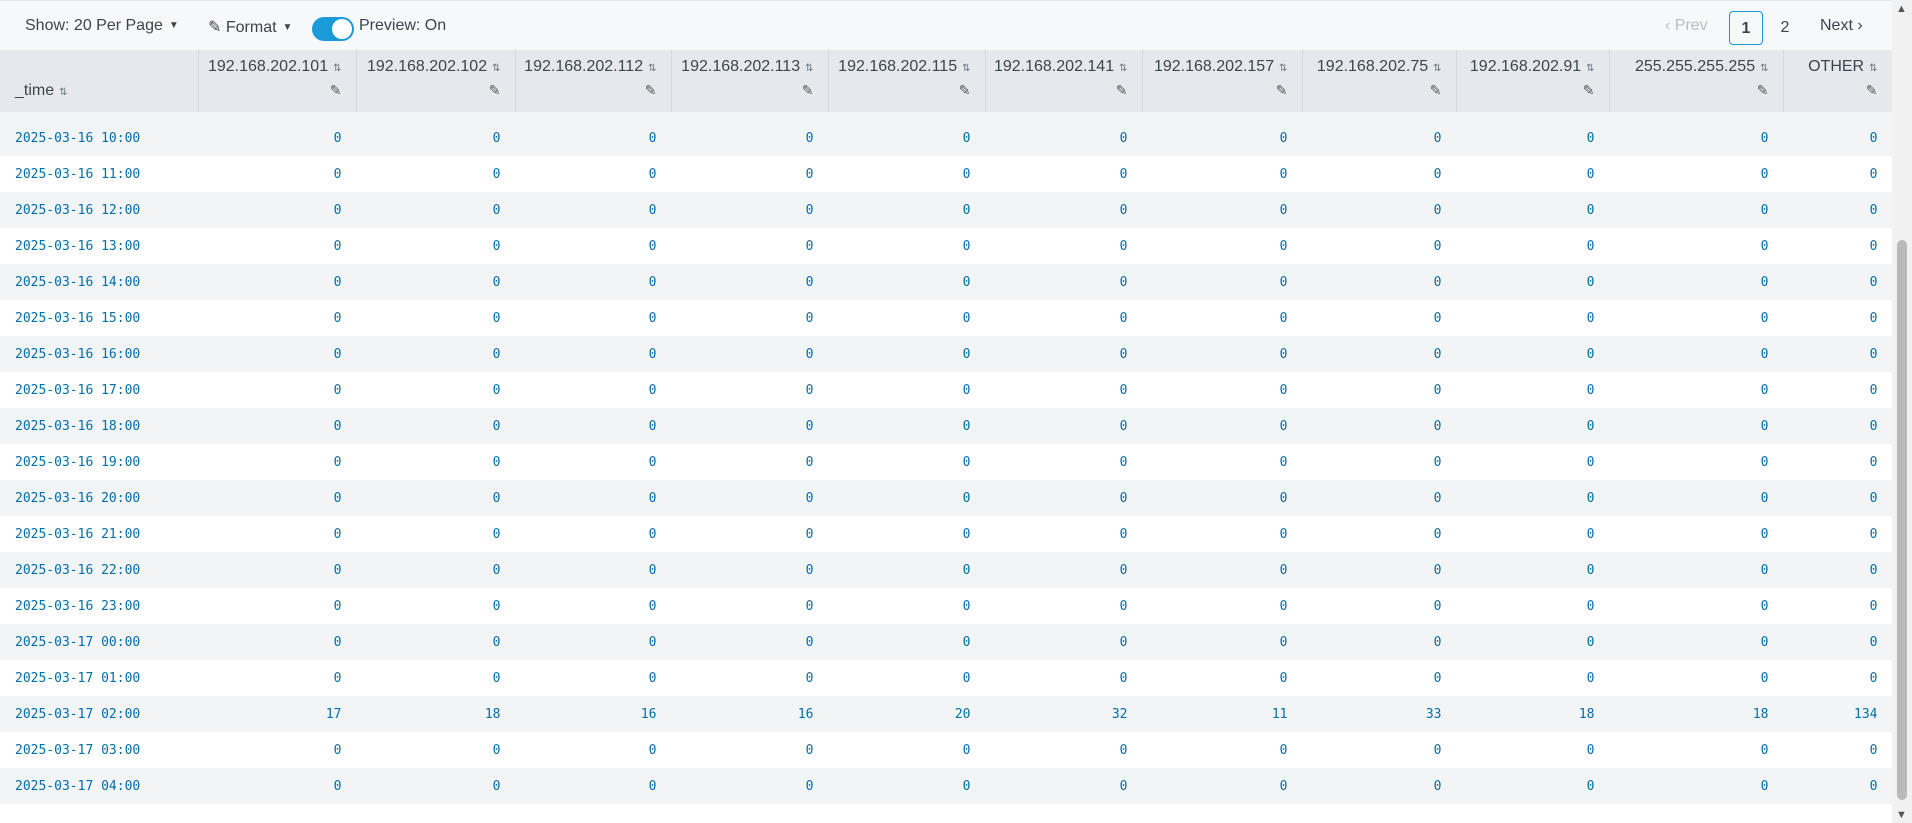 The width and height of the screenshot is (1912, 823). I want to click on column-header-label: _time ⇅, so click(41, 91).